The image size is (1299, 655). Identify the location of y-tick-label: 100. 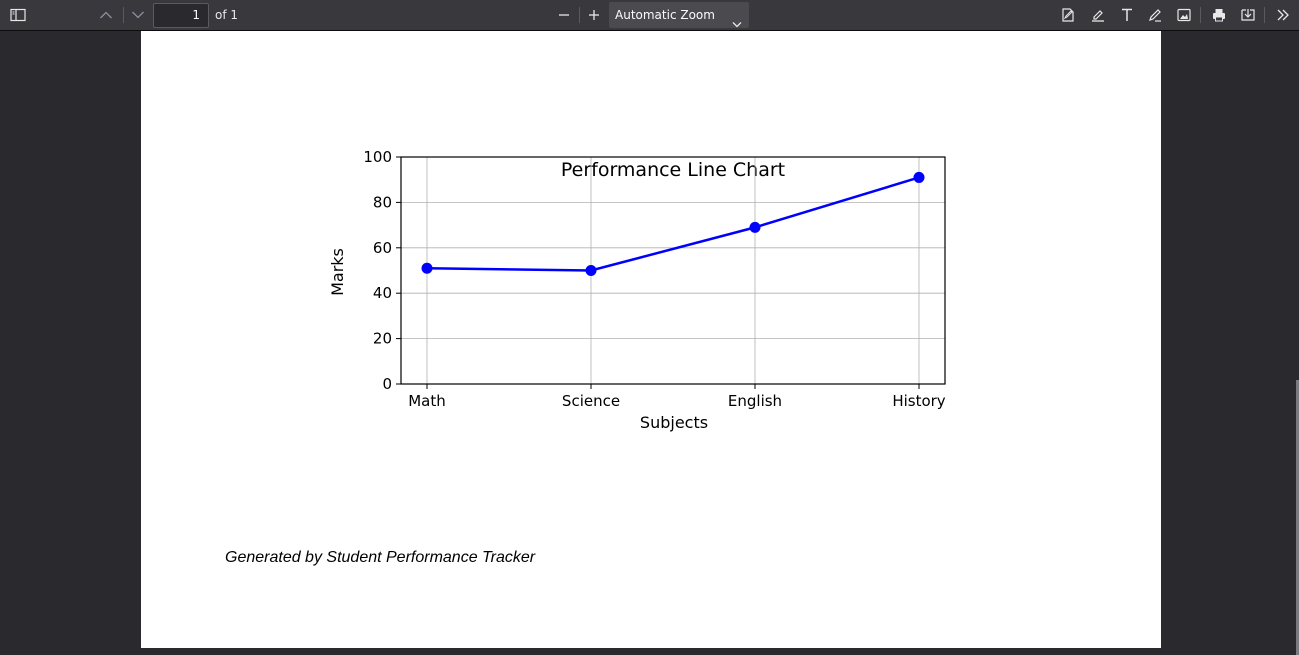
(377, 157).